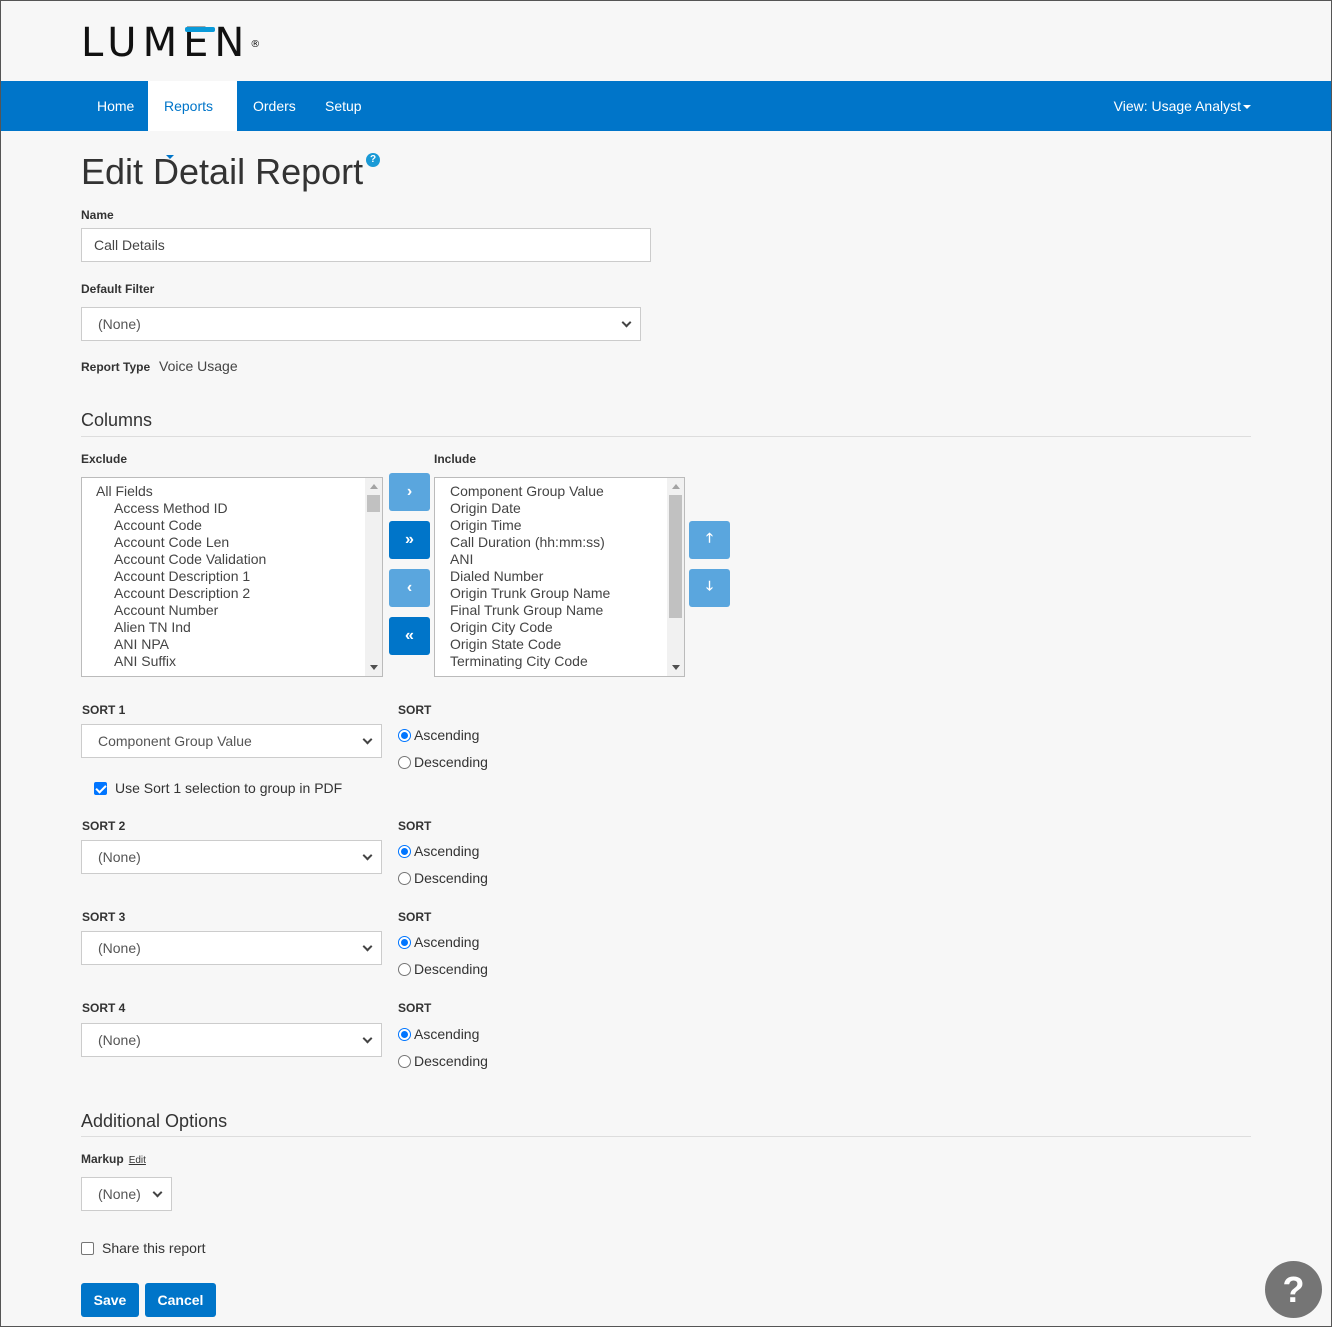  Describe the element at coordinates (558, 508) in the screenshot. I see `include-list-item: Origin Date` at that location.